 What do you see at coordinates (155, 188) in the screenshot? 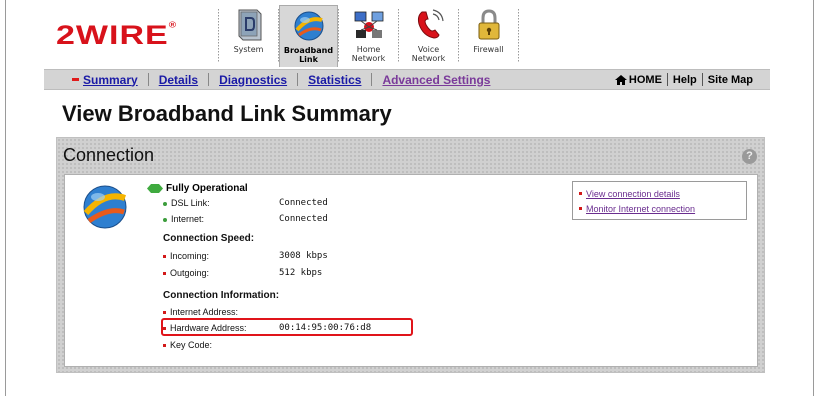
I see `status-ok-icon` at bounding box center [155, 188].